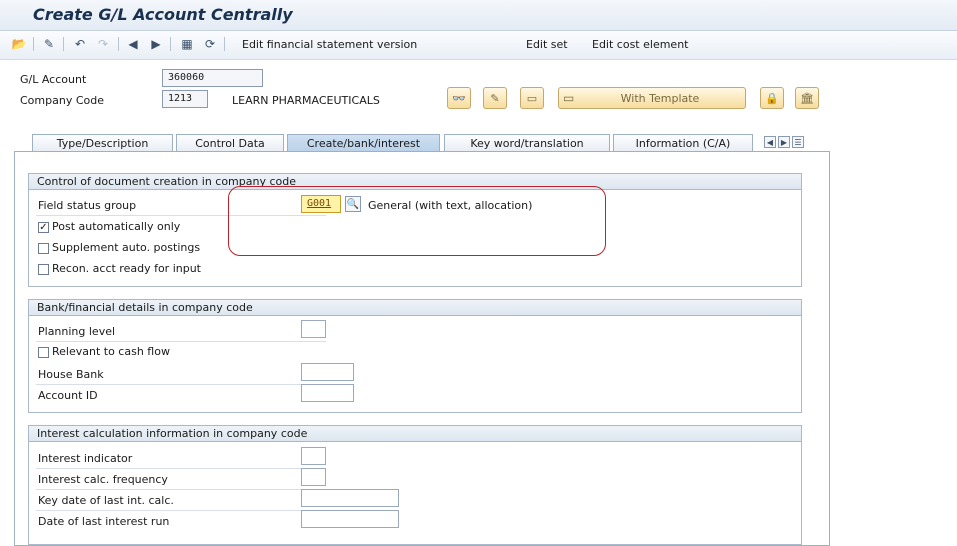  I want to click on tab-create-bank-interest: Create/bank/interest, so click(363, 143).